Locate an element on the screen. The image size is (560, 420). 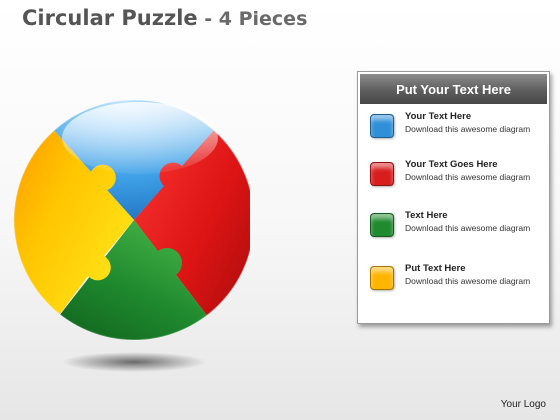
legend-header: Put Your Text Here is located at coordinates (453, 89).